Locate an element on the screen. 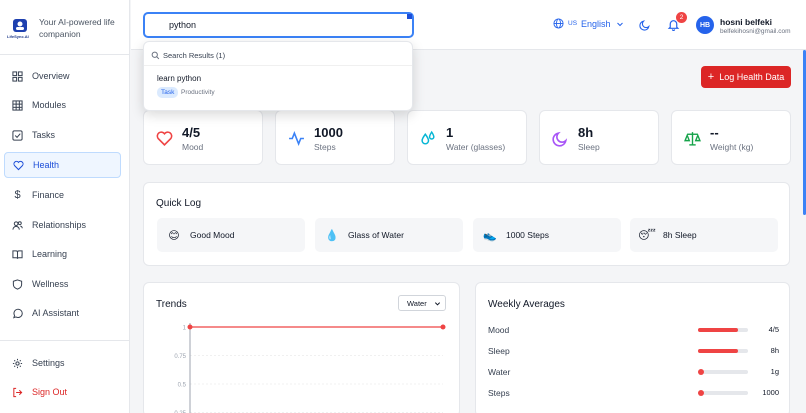  language-selector: US English is located at coordinates (588, 23).